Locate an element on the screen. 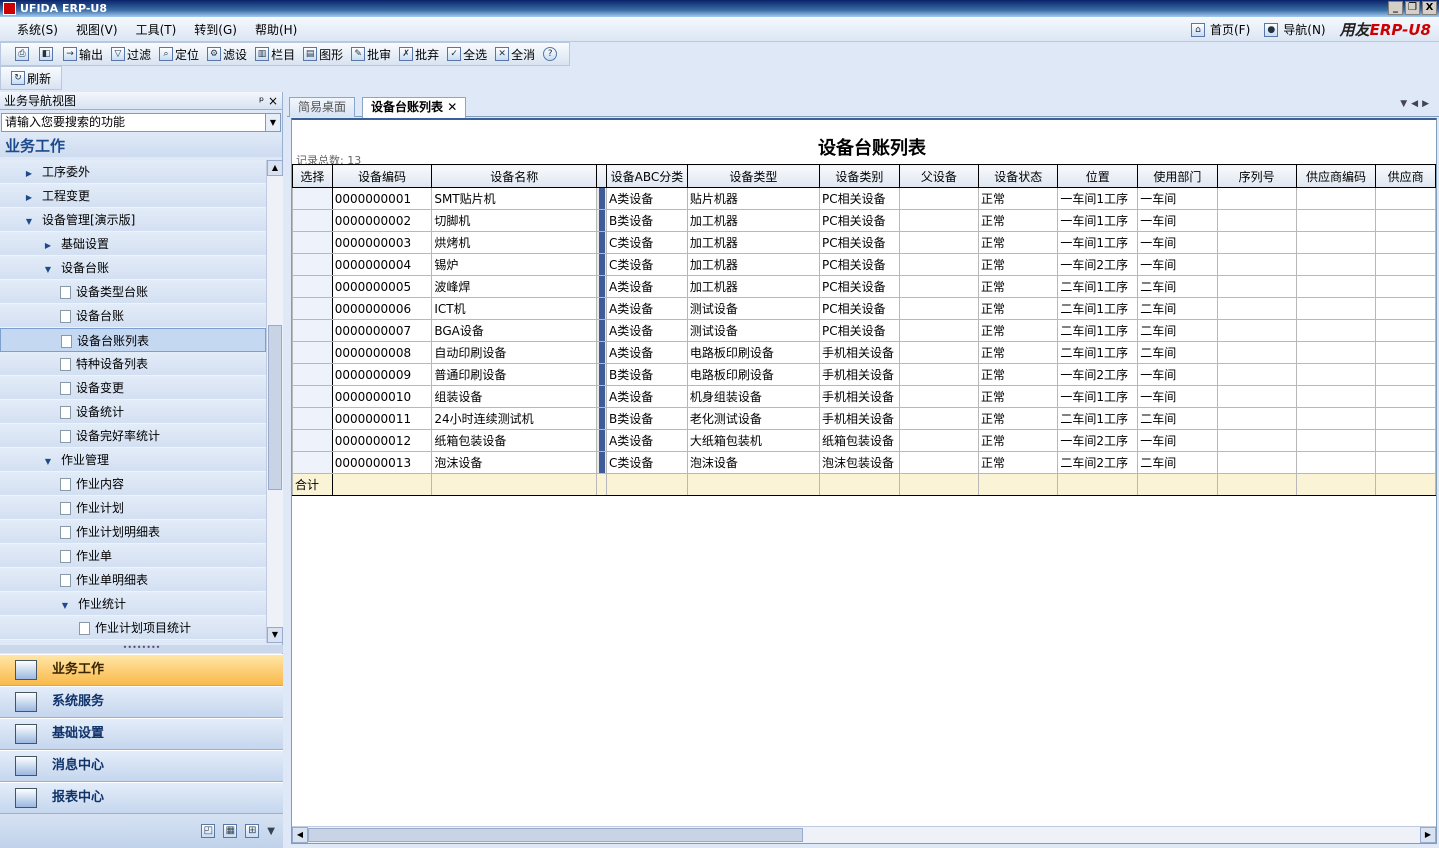 The image size is (1439, 848). deselect-all-button: ✕ 全消 is located at coordinates (515, 54).